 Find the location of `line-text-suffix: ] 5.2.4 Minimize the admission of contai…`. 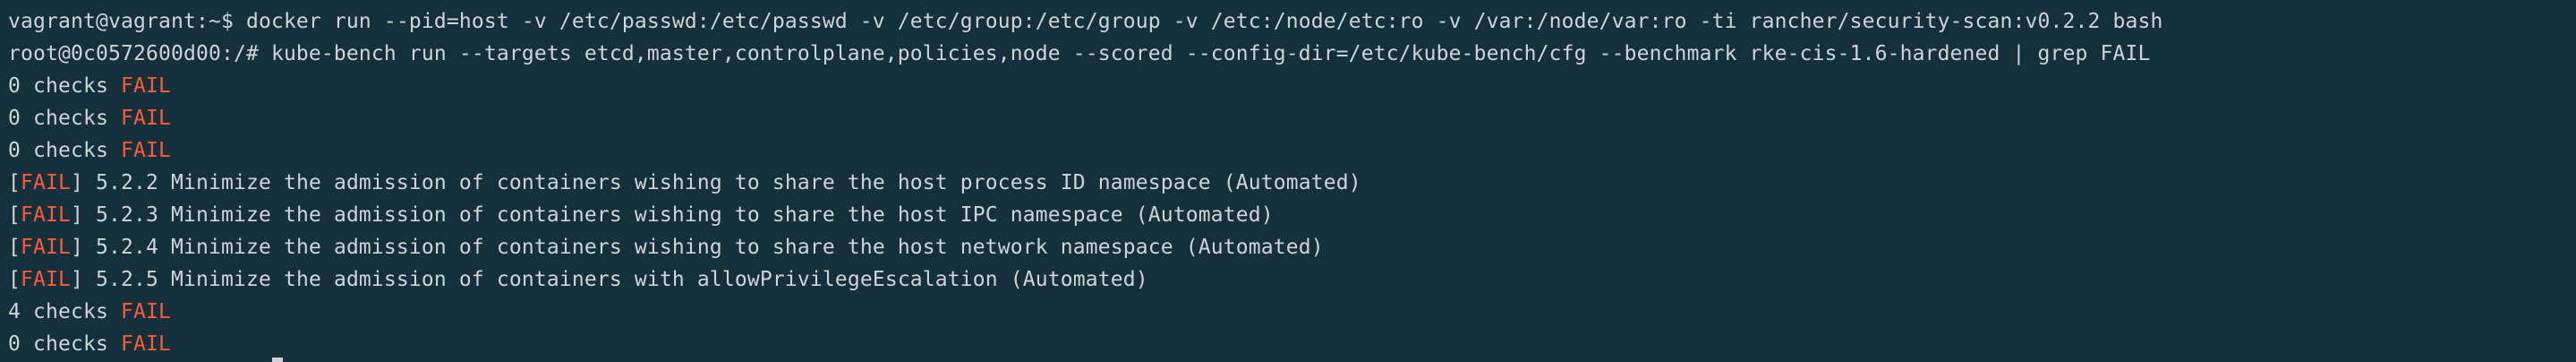

line-text-suffix: ] 5.2.4 Minimize the admission of contai… is located at coordinates (697, 248).